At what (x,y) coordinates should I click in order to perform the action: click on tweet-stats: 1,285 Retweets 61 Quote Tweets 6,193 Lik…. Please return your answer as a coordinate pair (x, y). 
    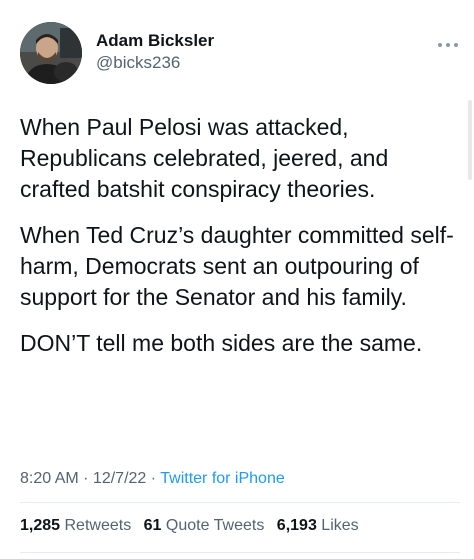
    Looking at the image, I should click on (193, 526).